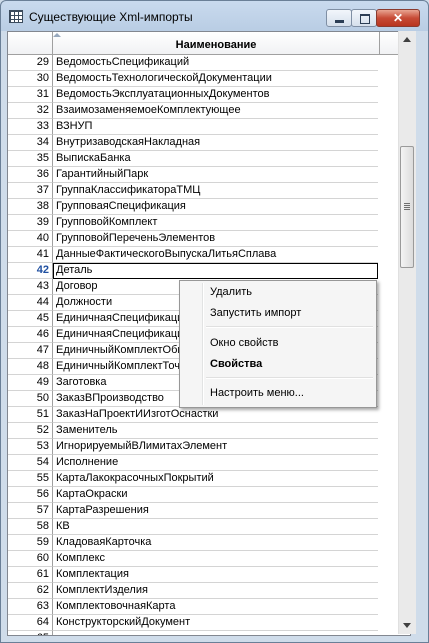 This screenshot has height=643, width=429. What do you see at coordinates (215, 239) in the screenshot?
I see `import-name-cell: ГрупповойПереченьЭлементов` at bounding box center [215, 239].